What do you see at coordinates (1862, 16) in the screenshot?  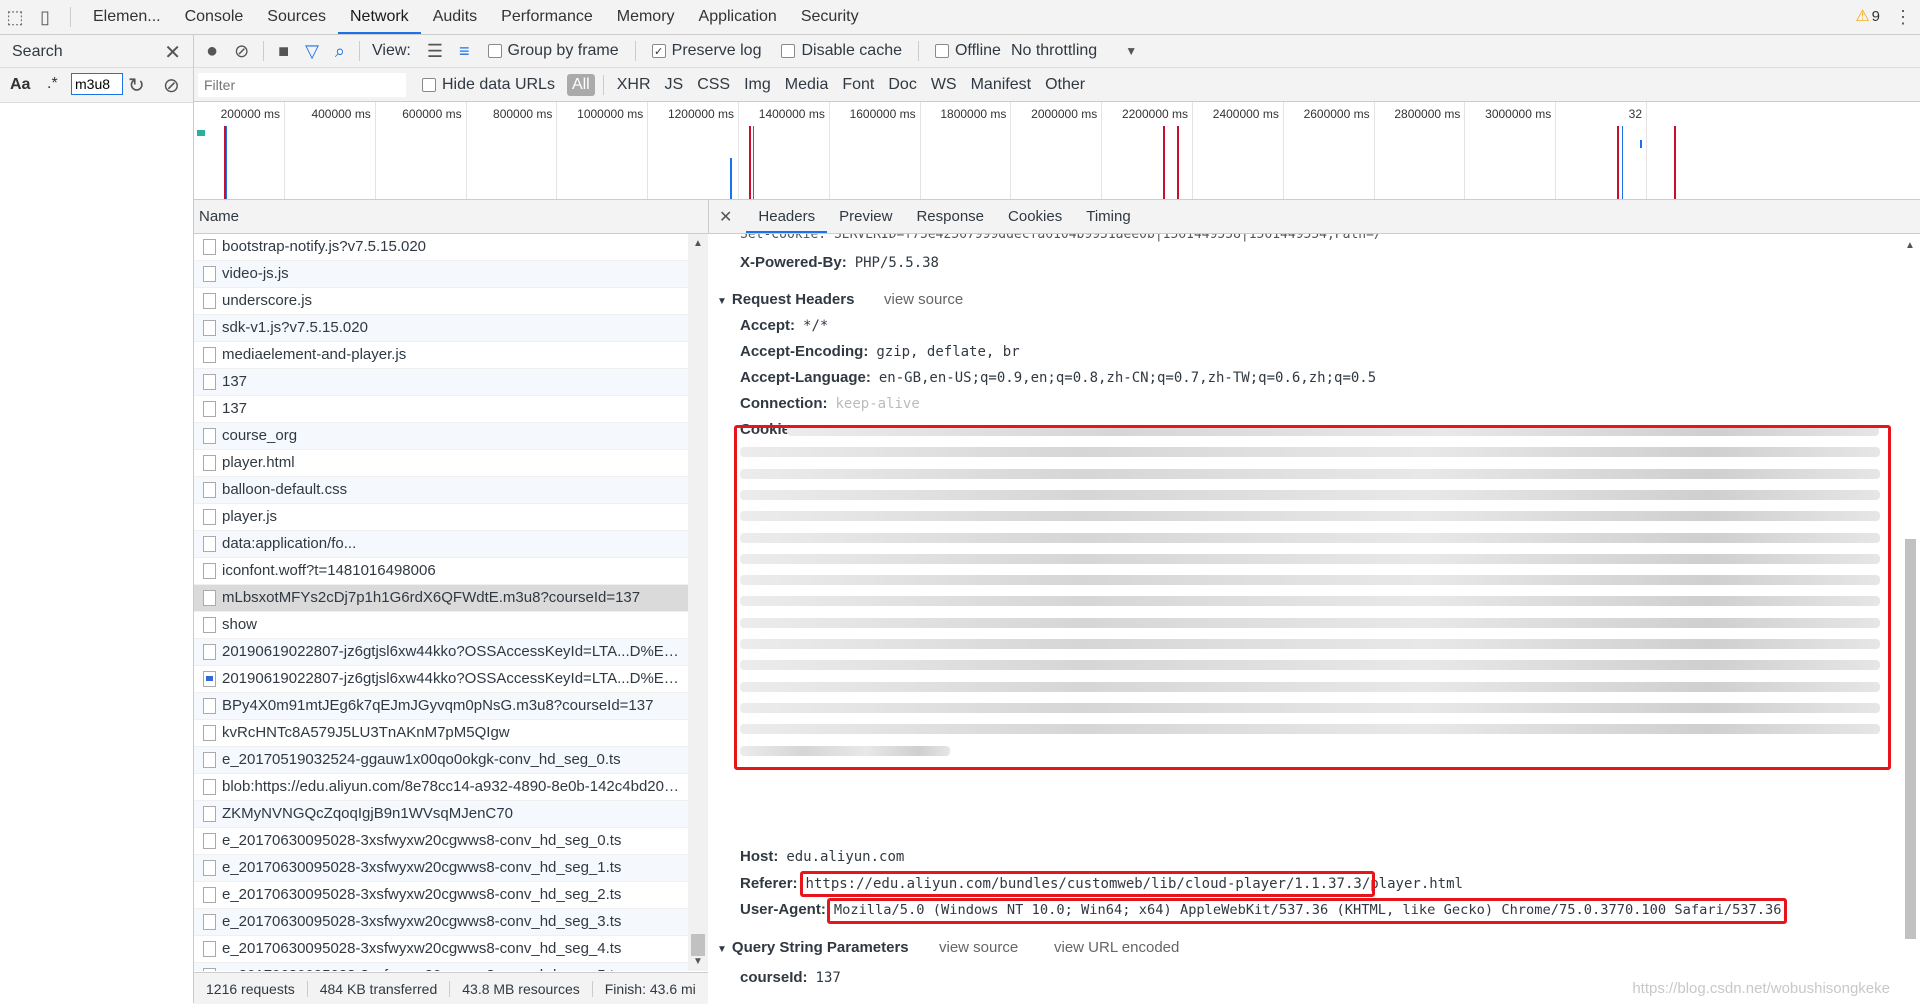 I see `warning-icon: ⚠` at bounding box center [1862, 16].